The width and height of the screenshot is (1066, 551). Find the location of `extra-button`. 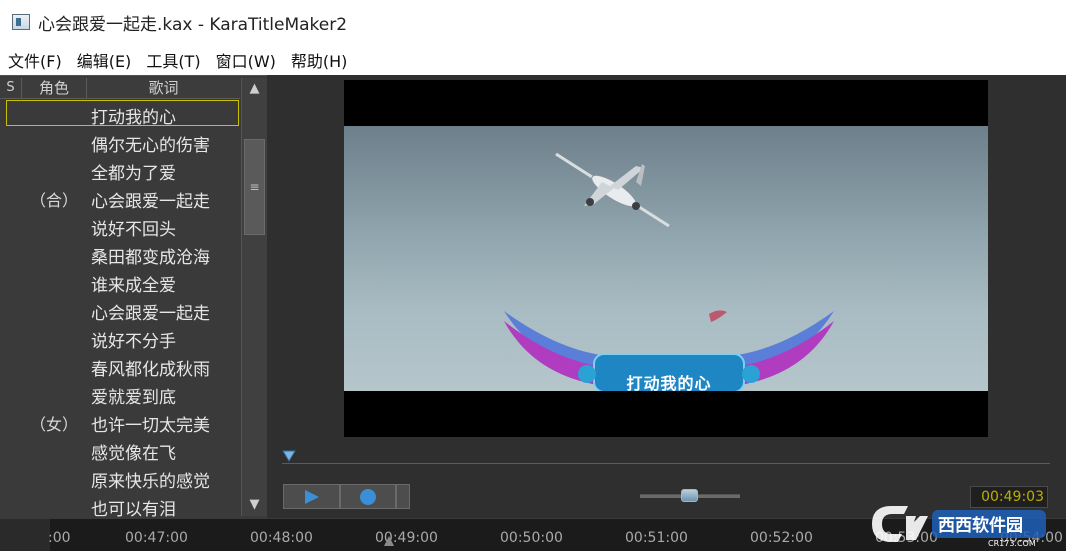

extra-button is located at coordinates (403, 496).